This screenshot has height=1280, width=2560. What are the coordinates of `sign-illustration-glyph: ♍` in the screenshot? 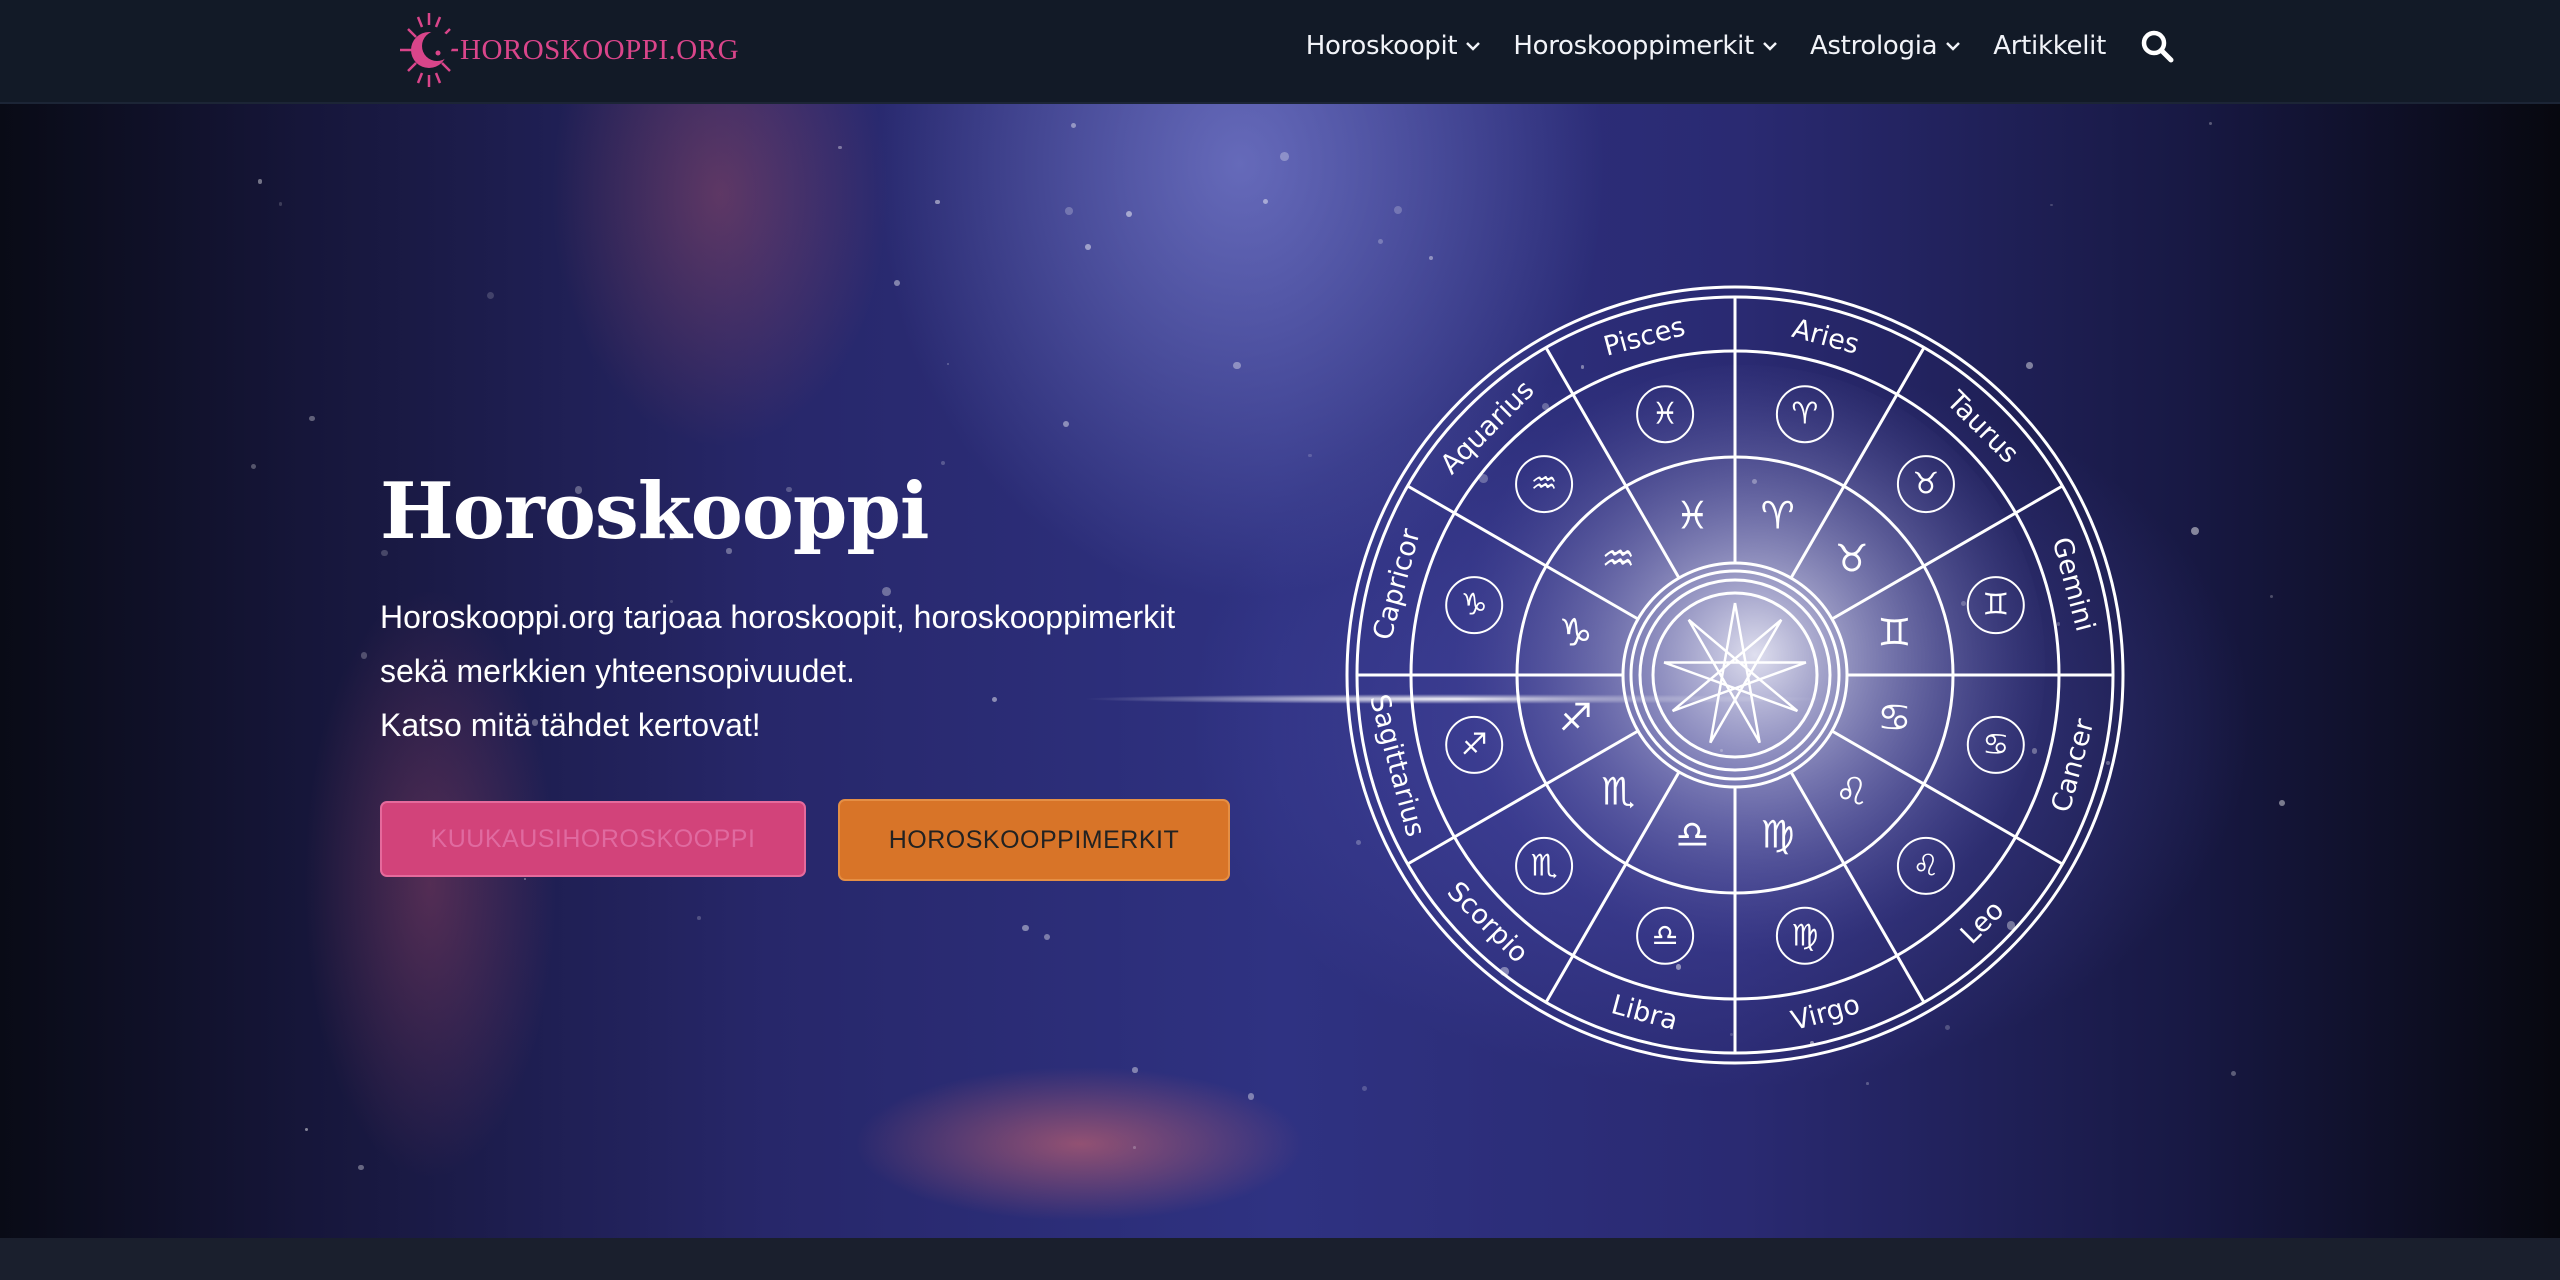 It's located at (1804, 935).